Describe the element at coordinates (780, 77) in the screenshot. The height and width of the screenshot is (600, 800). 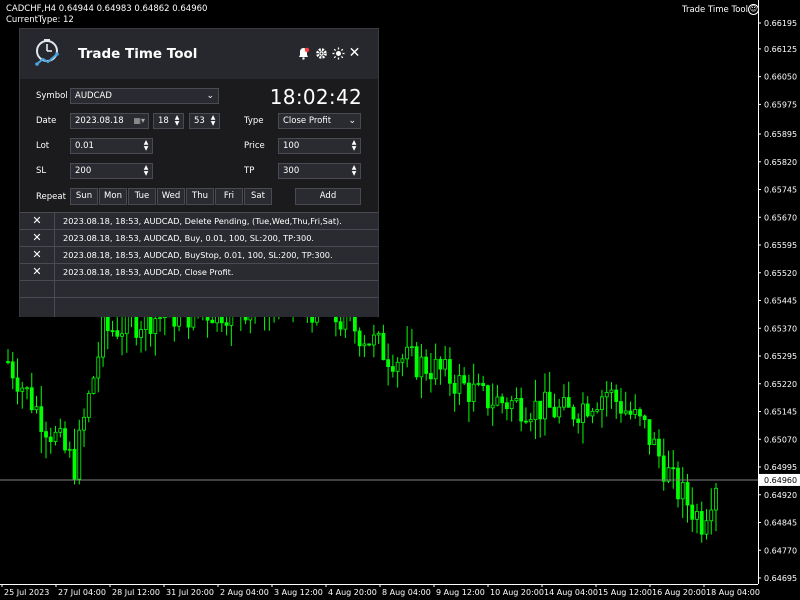
I see `y-tick-label: 0.66050` at that location.